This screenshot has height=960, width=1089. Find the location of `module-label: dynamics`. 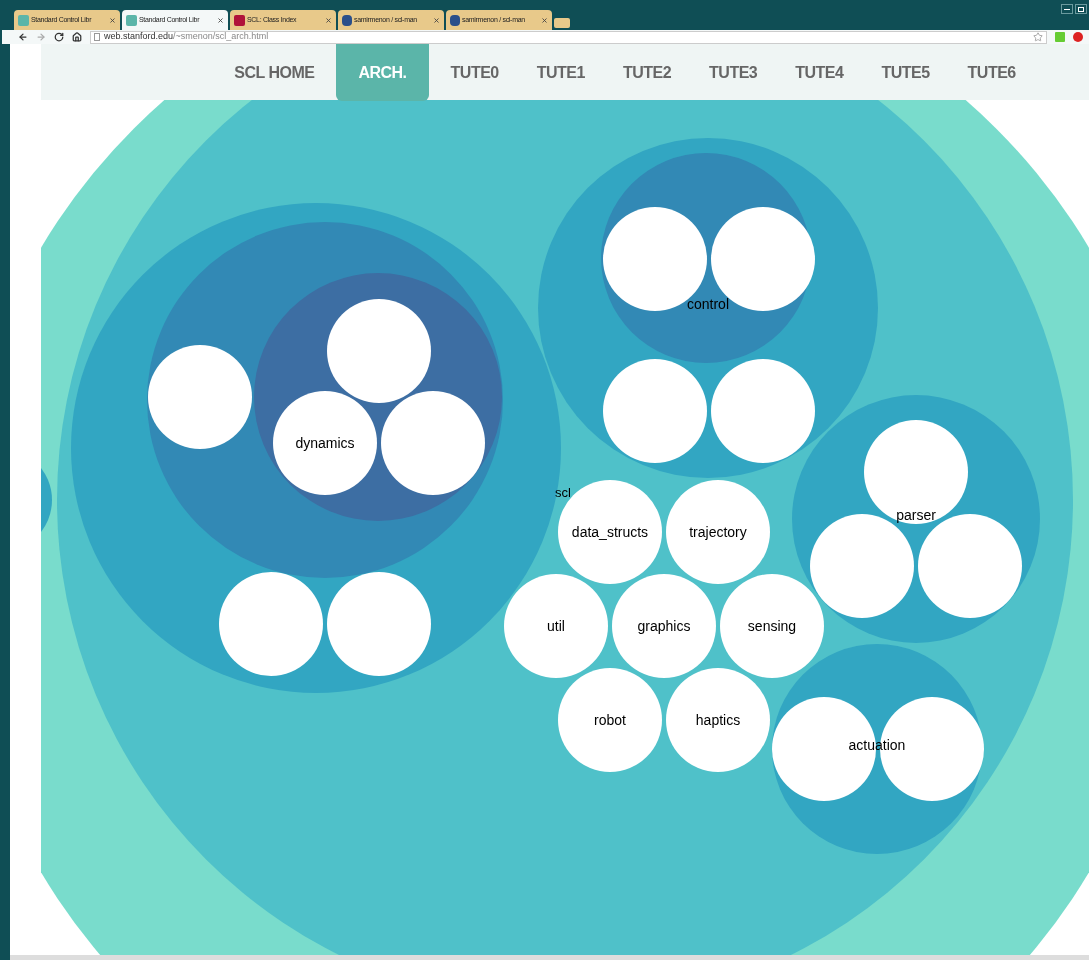

module-label: dynamics is located at coordinates (325, 443).